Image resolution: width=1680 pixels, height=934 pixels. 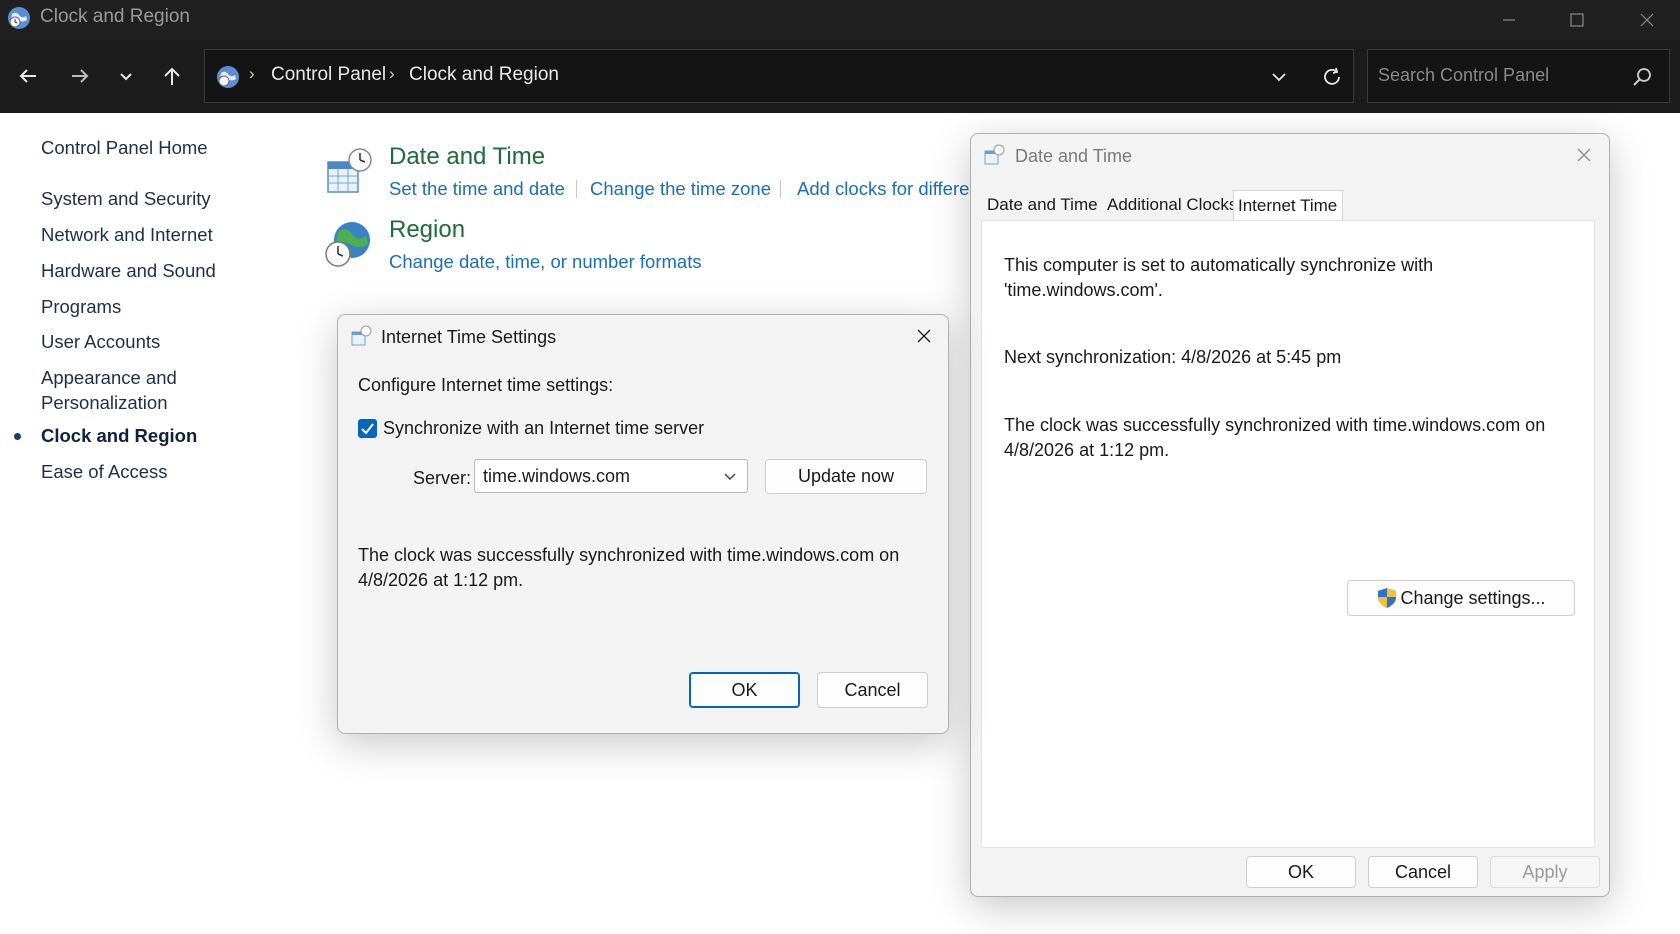 I want to click on refresh-icon, so click(x=1332, y=76).